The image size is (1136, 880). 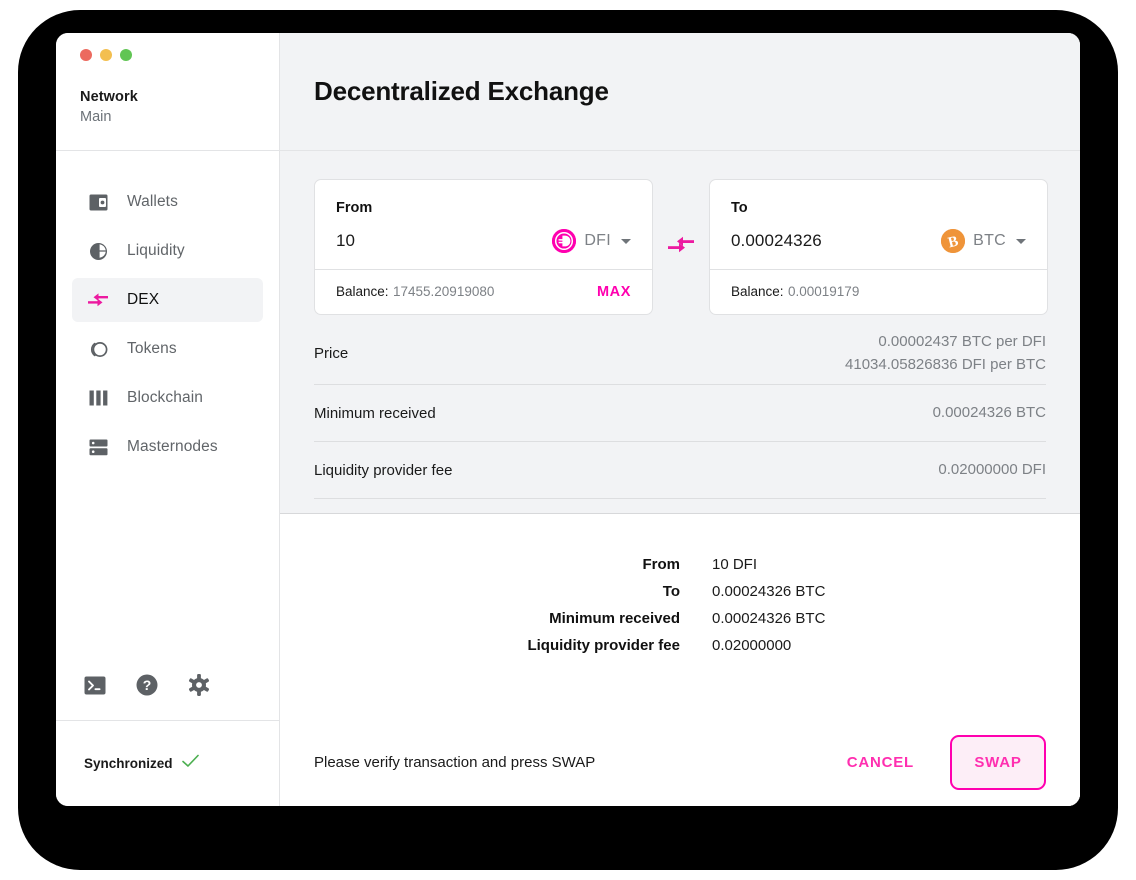 I want to click on to-input-row: B BTC, so click(x=878, y=241).